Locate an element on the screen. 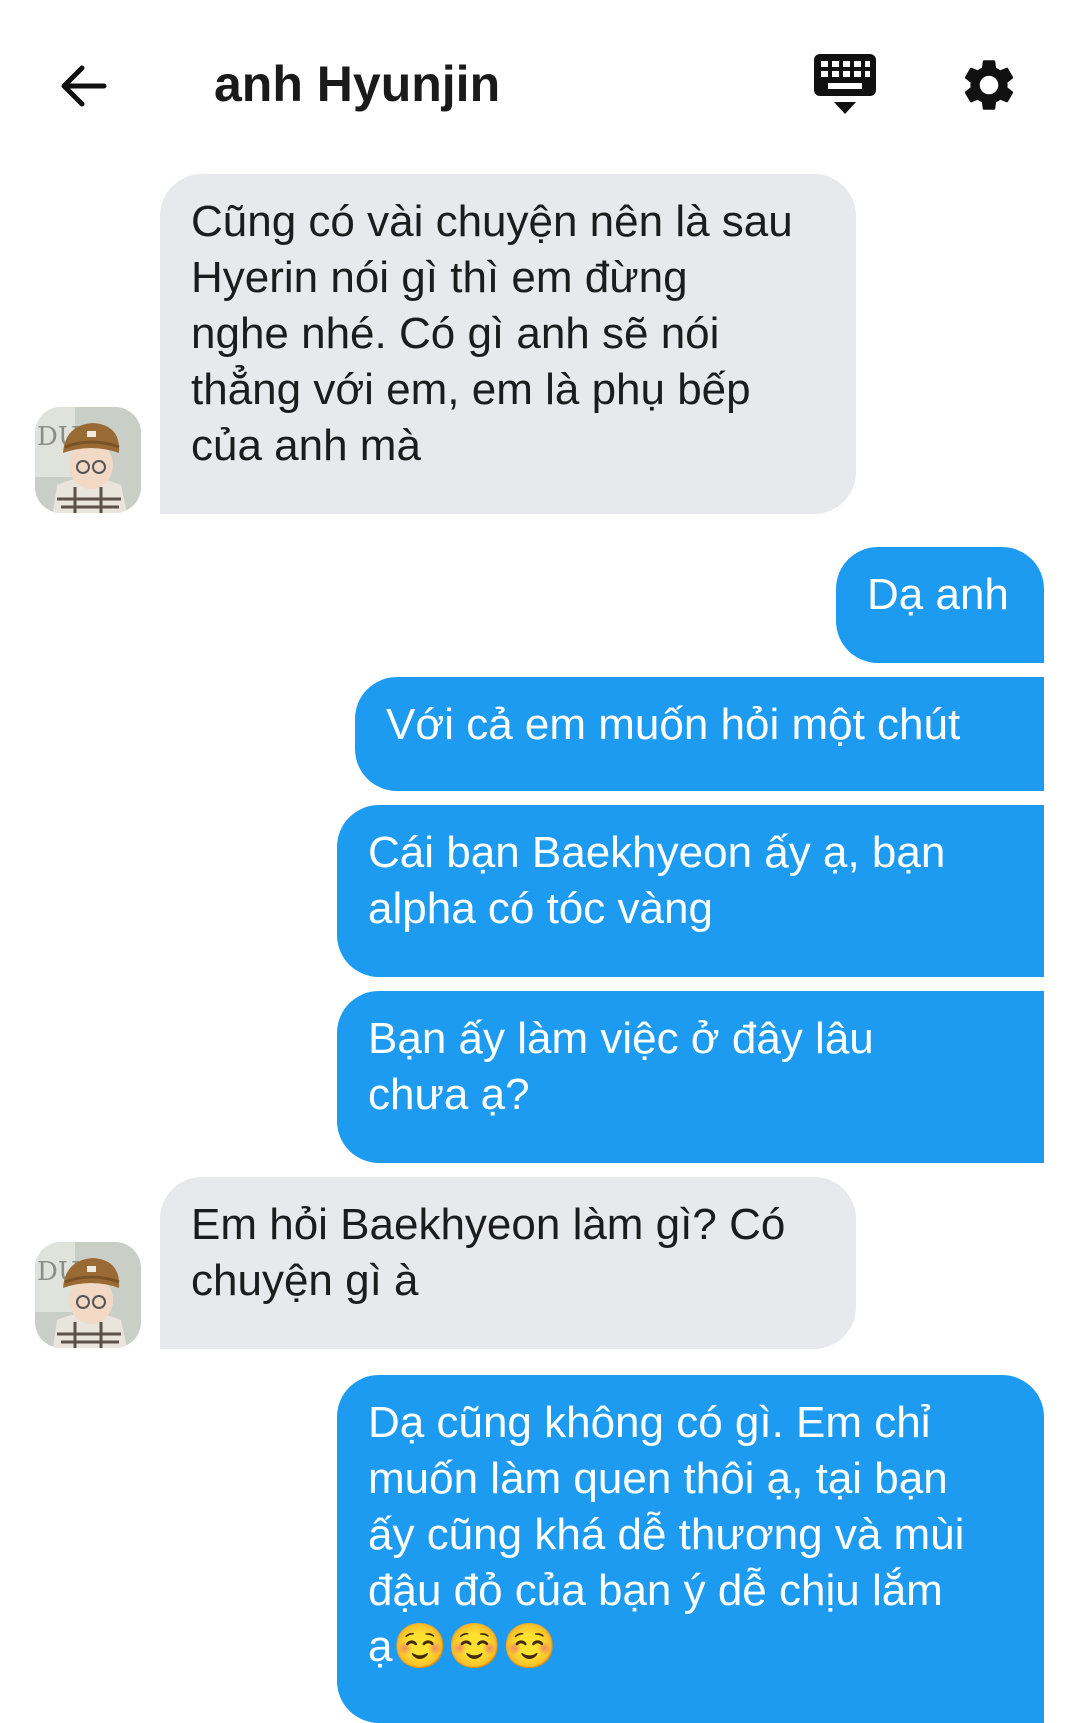 This screenshot has height=1723, width=1080. message-bubble-outgoing: Bạn ấy làm việc ở đây lâu chưa ạ? is located at coordinates (690, 1077).